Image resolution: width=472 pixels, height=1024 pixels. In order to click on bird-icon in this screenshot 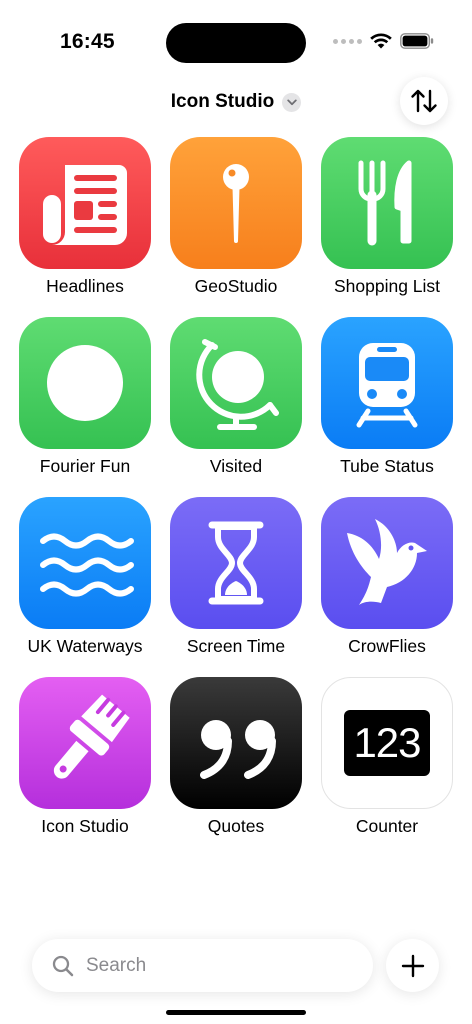, I will do `click(387, 562)`.